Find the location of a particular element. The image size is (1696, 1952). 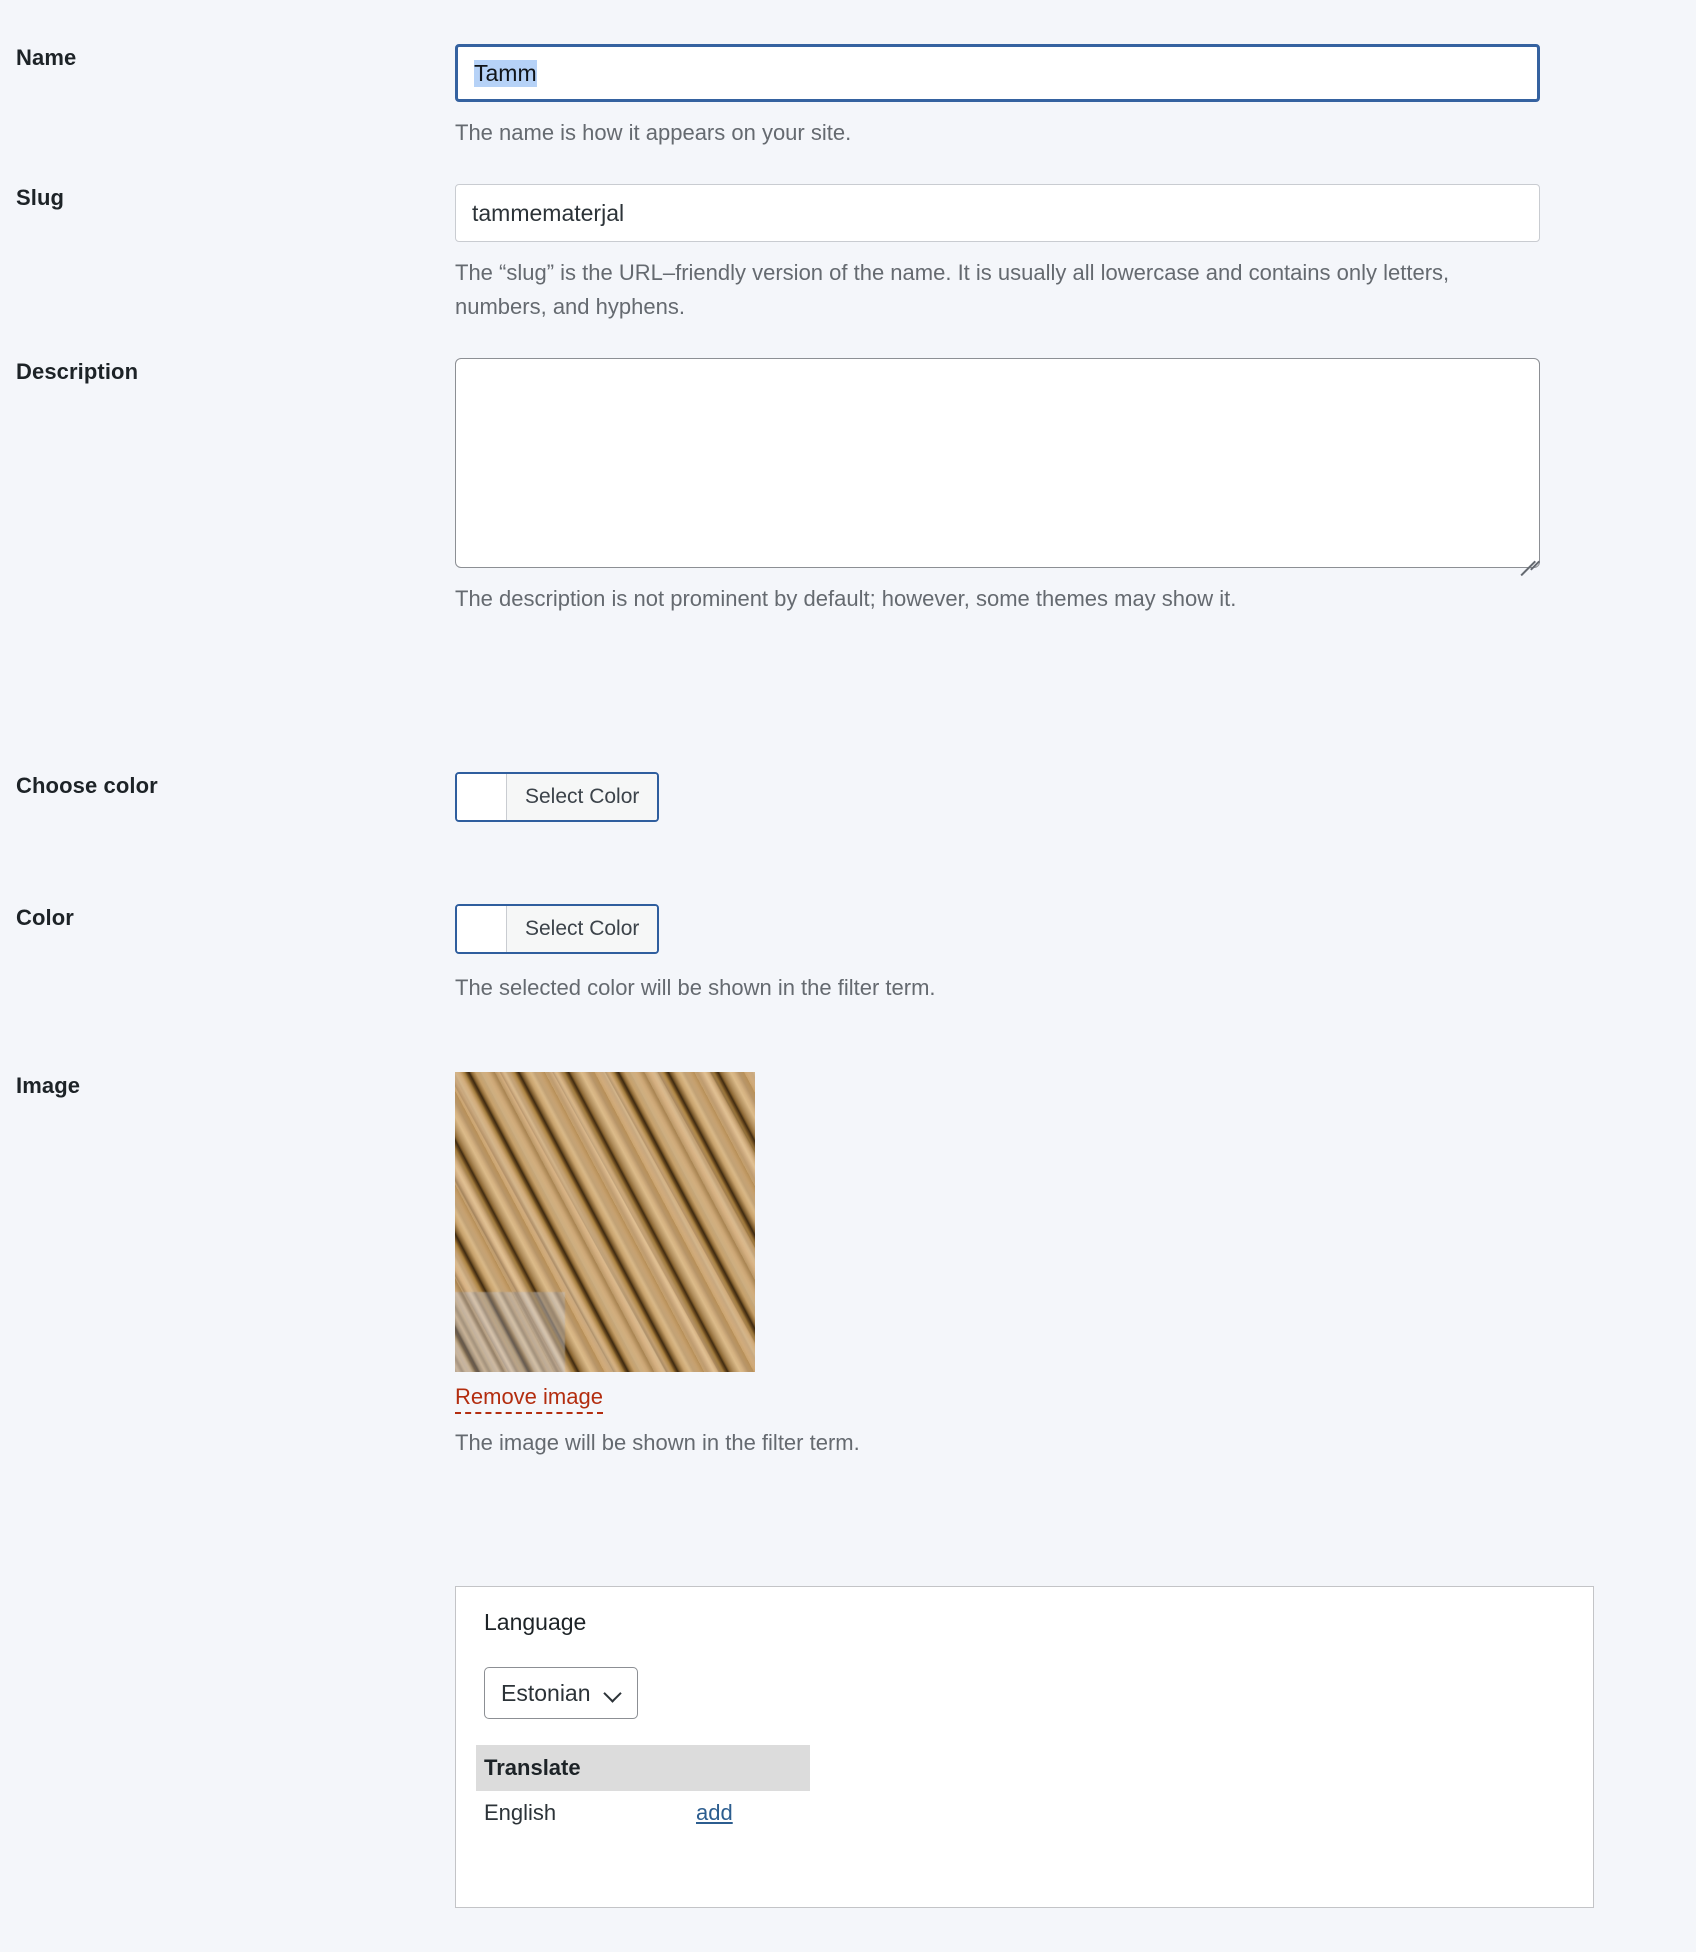

description-textarea is located at coordinates (997, 467).